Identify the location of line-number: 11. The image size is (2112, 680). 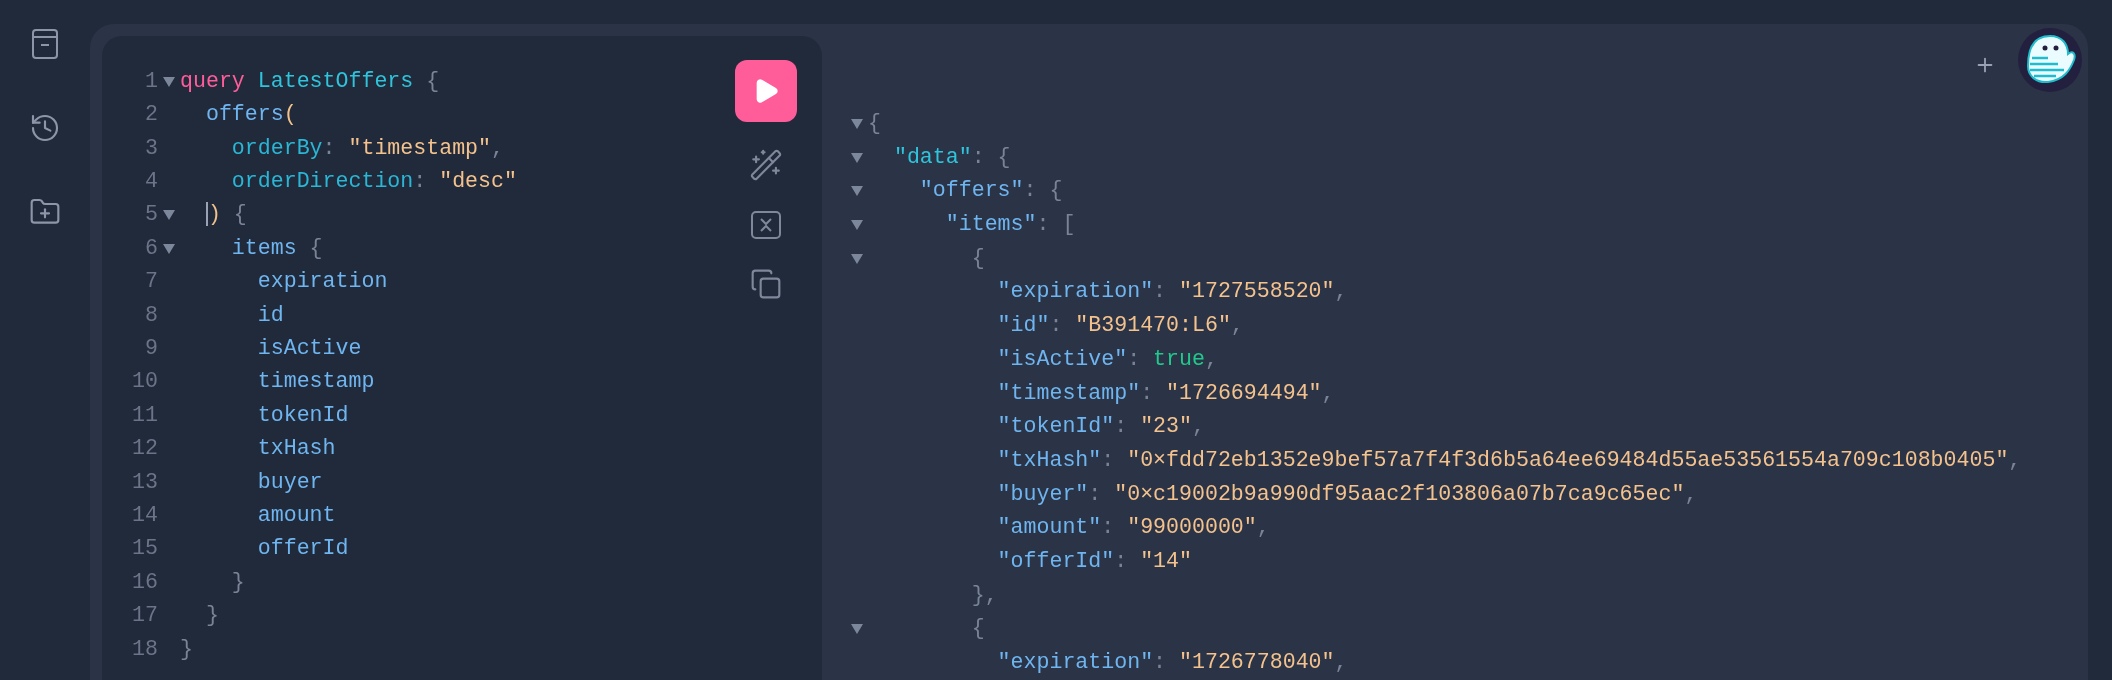
(144, 415).